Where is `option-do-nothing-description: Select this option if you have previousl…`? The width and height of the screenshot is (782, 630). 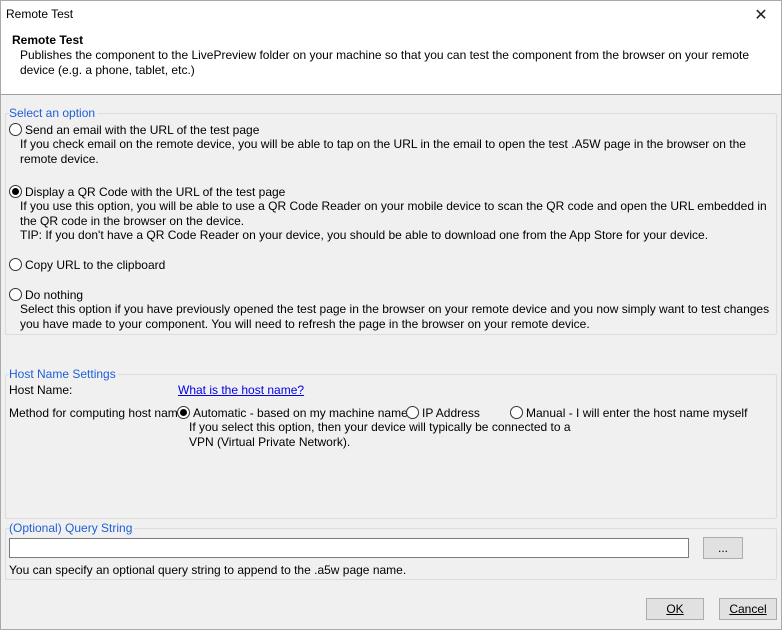 option-do-nothing-description: Select this option if you have previousl… is located at coordinates (395, 316).